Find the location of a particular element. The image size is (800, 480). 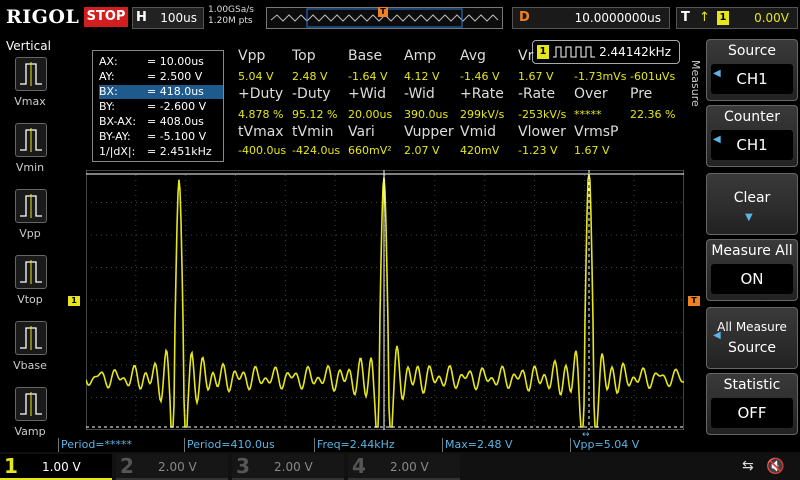

clear-arrow-down-icon: ▼ is located at coordinates (749, 217).